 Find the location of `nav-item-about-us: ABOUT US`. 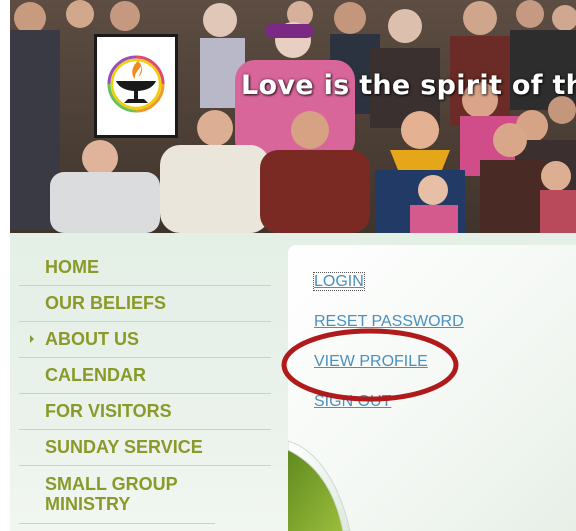

nav-item-about-us: ABOUT US is located at coordinates (145, 340).